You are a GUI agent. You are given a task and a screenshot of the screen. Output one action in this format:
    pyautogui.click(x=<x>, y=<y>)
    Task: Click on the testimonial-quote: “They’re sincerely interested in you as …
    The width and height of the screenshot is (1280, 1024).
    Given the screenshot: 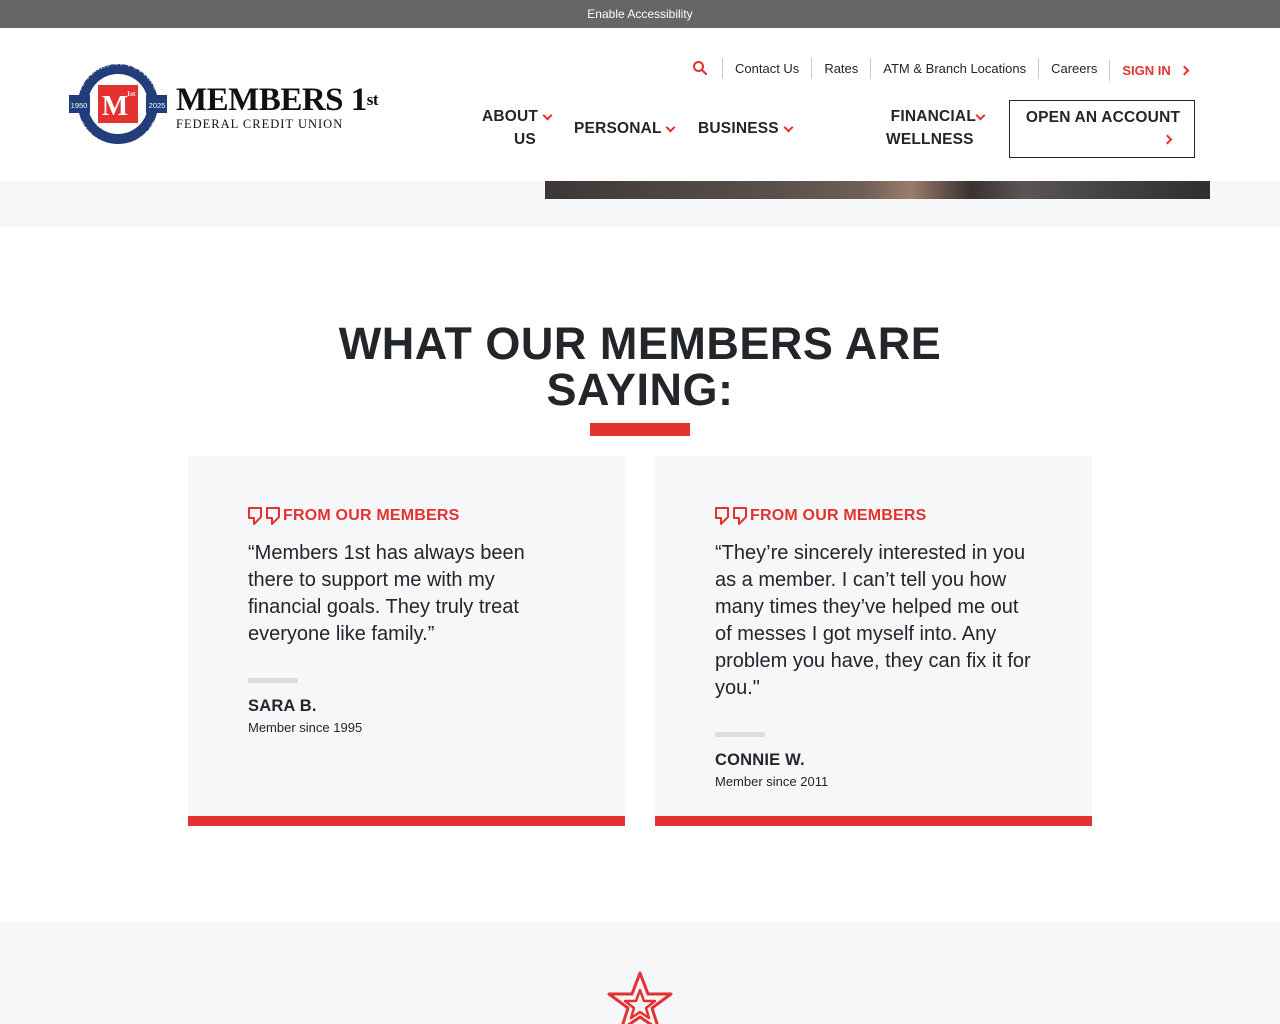 What is the action you would take?
    pyautogui.click(x=873, y=620)
    